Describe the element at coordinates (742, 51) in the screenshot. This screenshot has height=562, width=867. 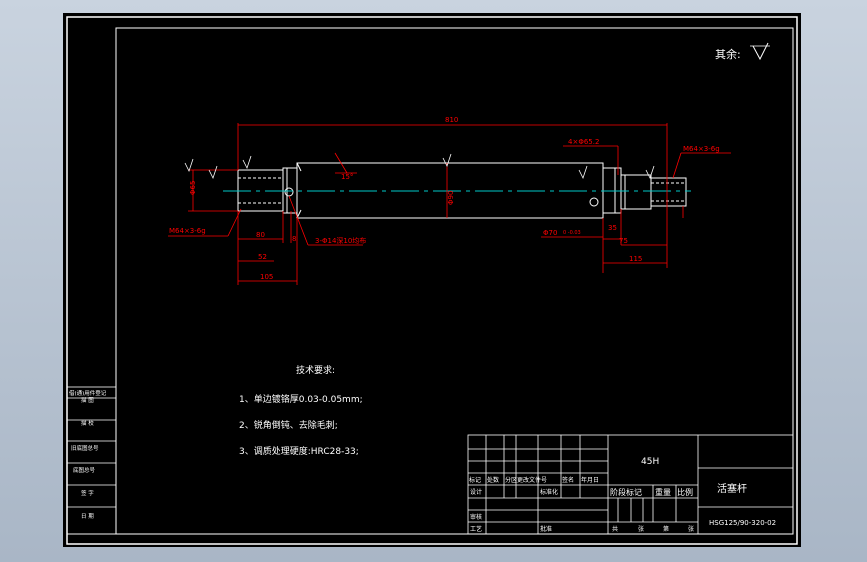
I see `surface-note: 其余:` at that location.